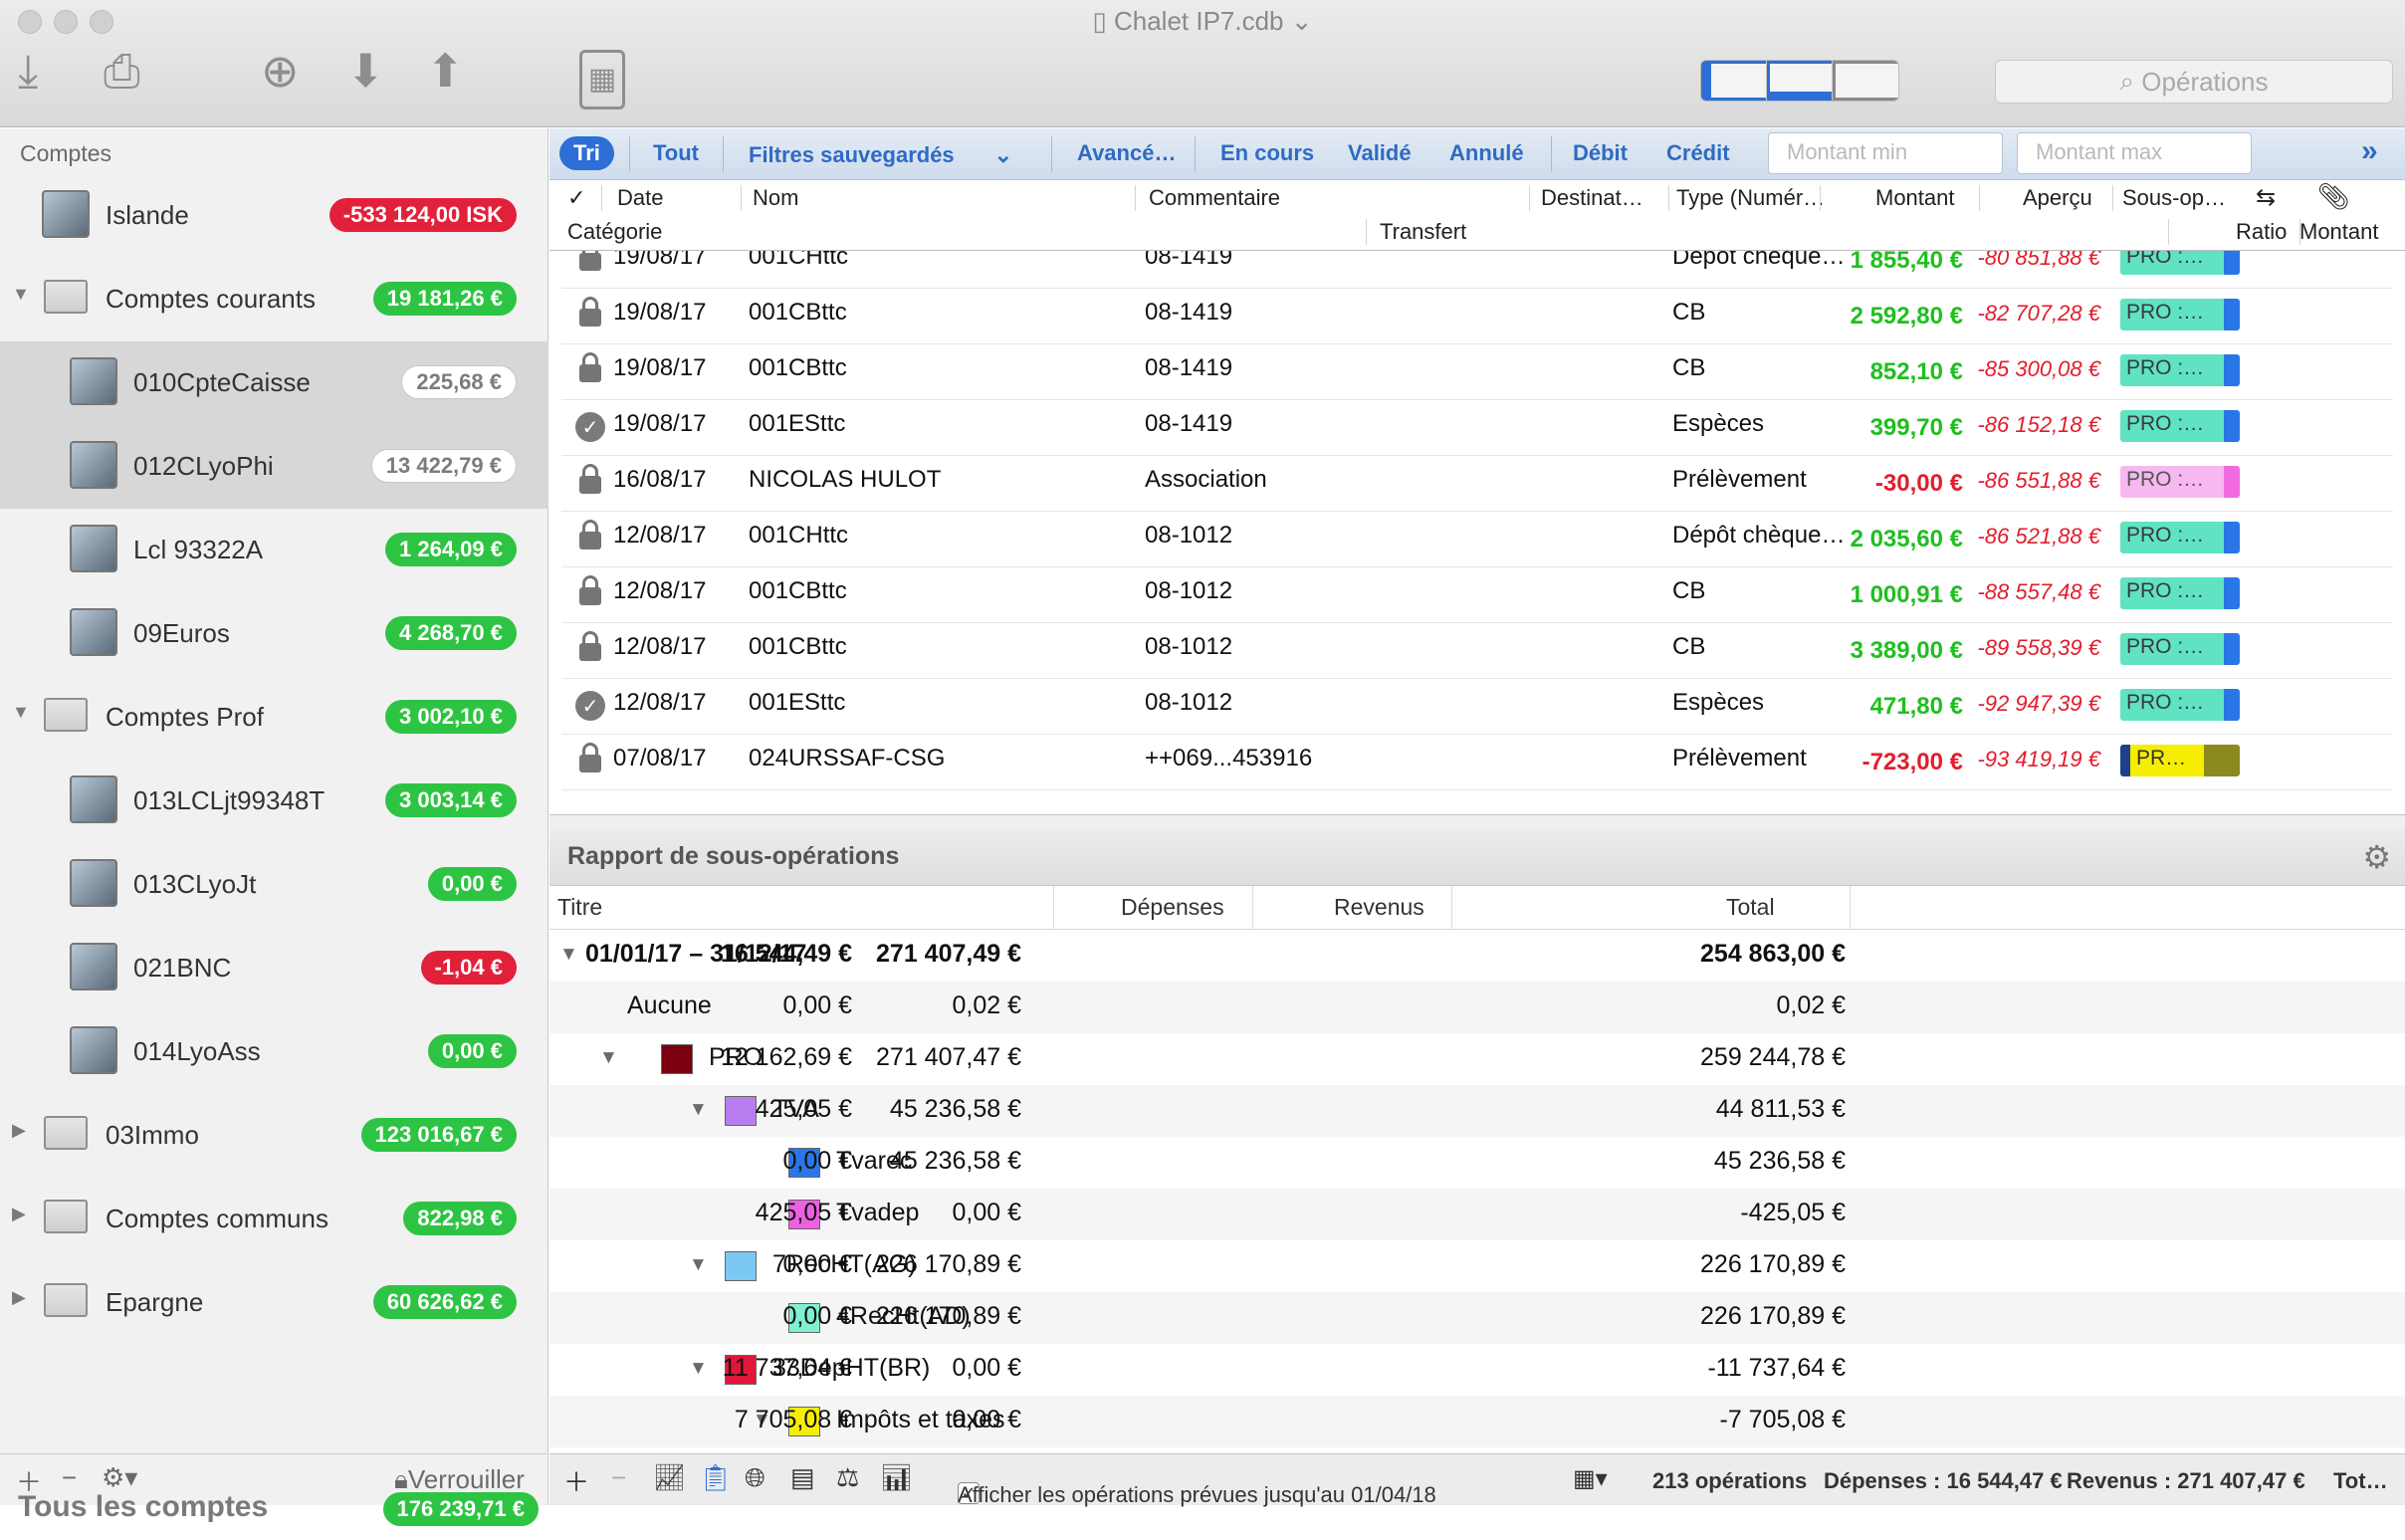 Image resolution: width=2405 pixels, height=1540 pixels. Describe the element at coordinates (2057, 198) in the screenshot. I see `col-preview: Aperçu` at that location.